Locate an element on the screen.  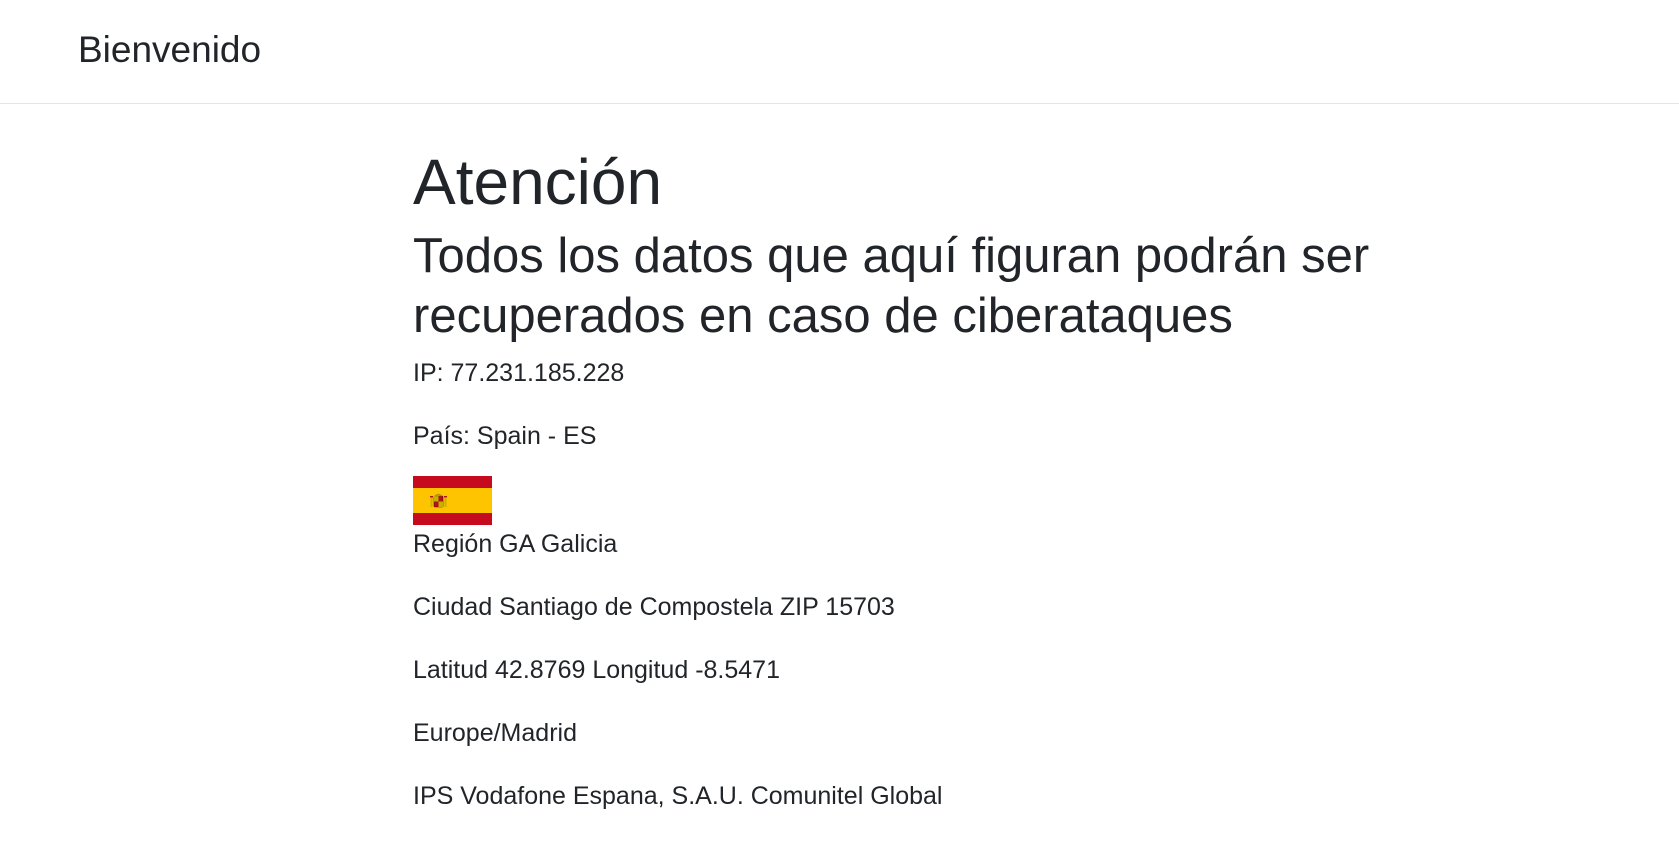
spain-flag-icon is located at coordinates (452, 500).